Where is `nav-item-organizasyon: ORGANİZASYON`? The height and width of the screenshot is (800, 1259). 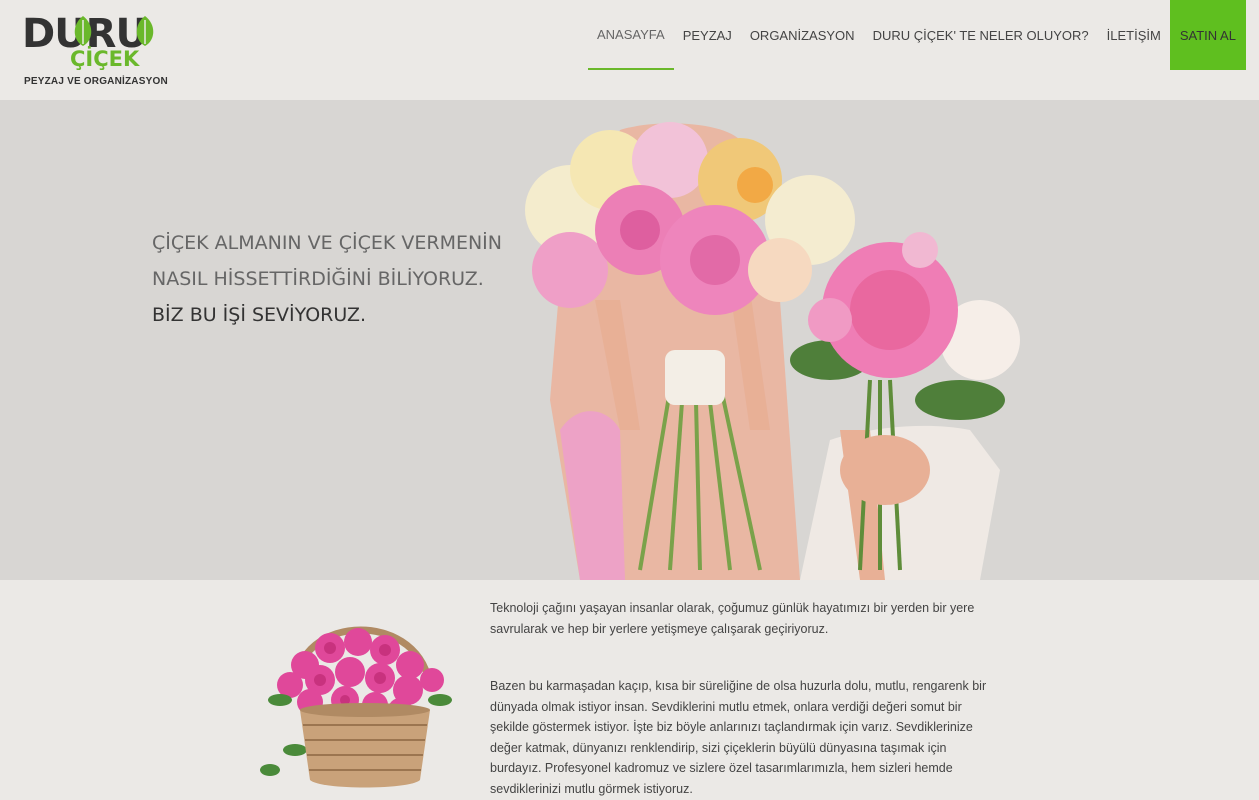 nav-item-organizasyon: ORGANİZASYON is located at coordinates (802, 35).